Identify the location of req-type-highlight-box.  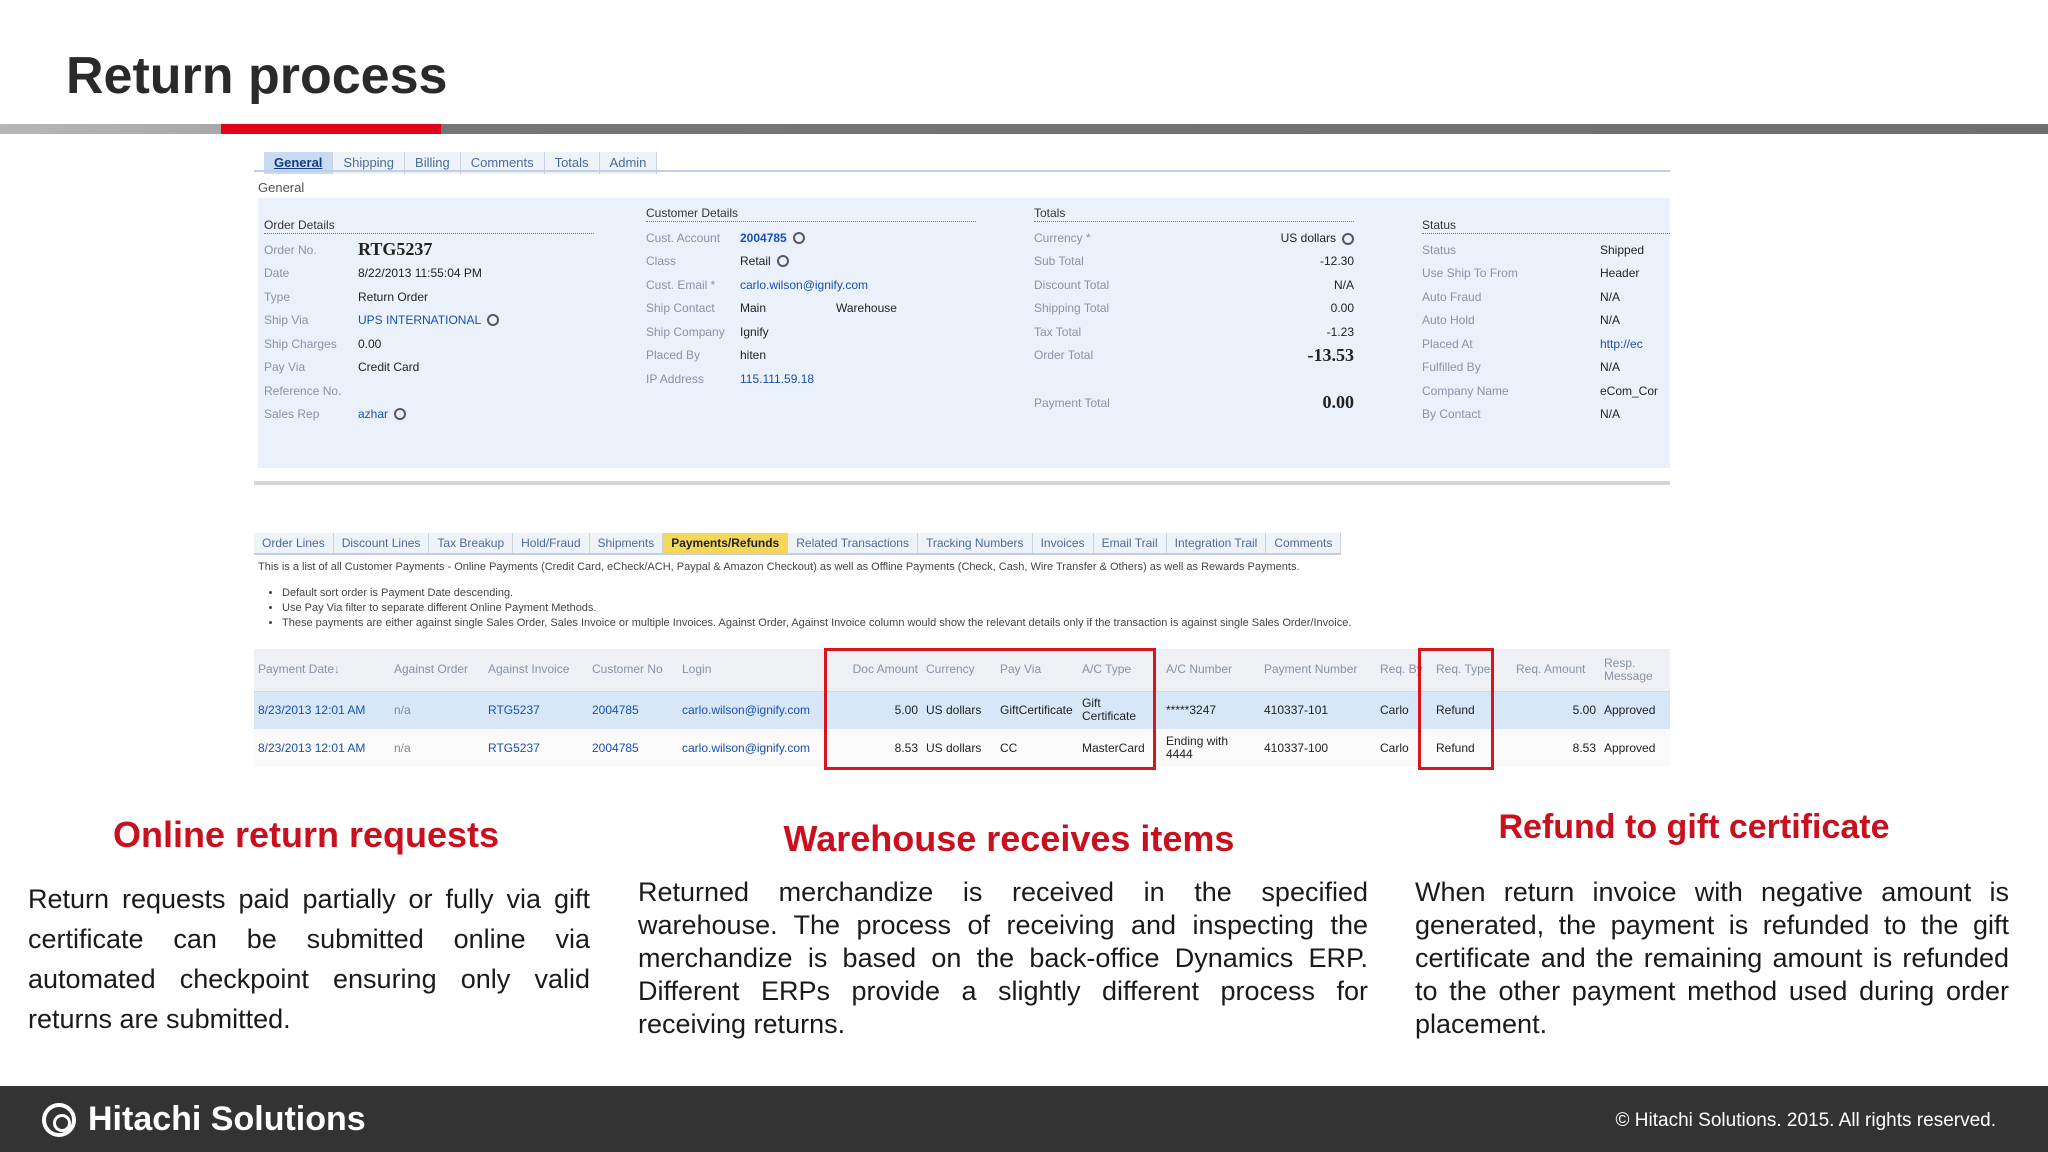
(1456, 709).